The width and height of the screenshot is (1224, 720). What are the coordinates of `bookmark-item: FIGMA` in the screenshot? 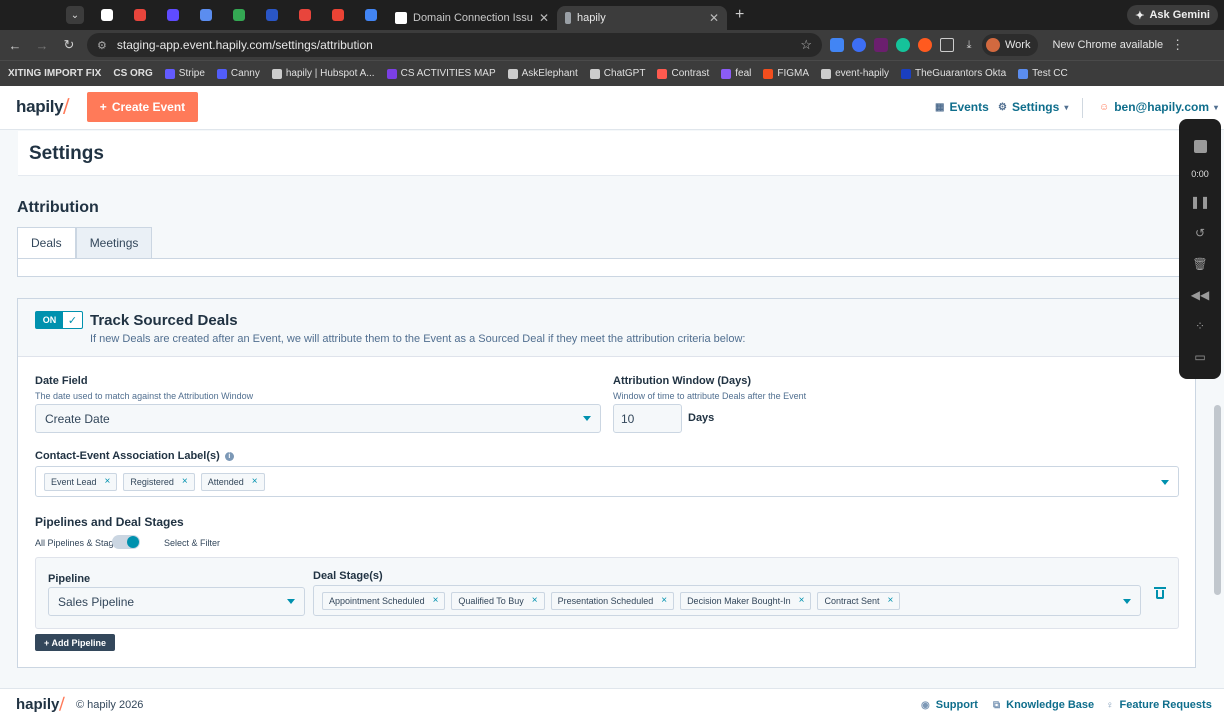 It's located at (786, 73).